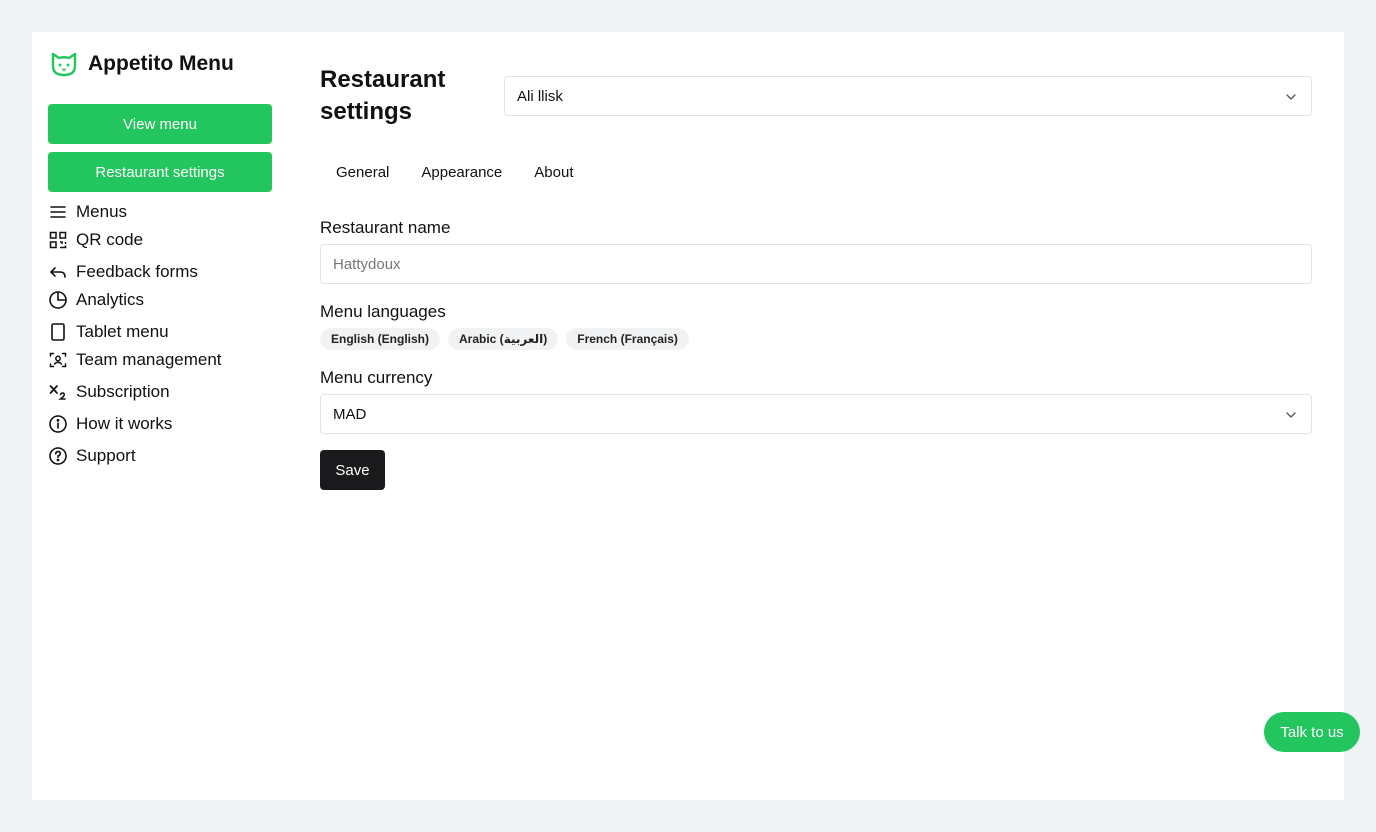 This screenshot has width=1376, height=832. What do you see at coordinates (553, 172) in the screenshot?
I see `tab-about: About` at bounding box center [553, 172].